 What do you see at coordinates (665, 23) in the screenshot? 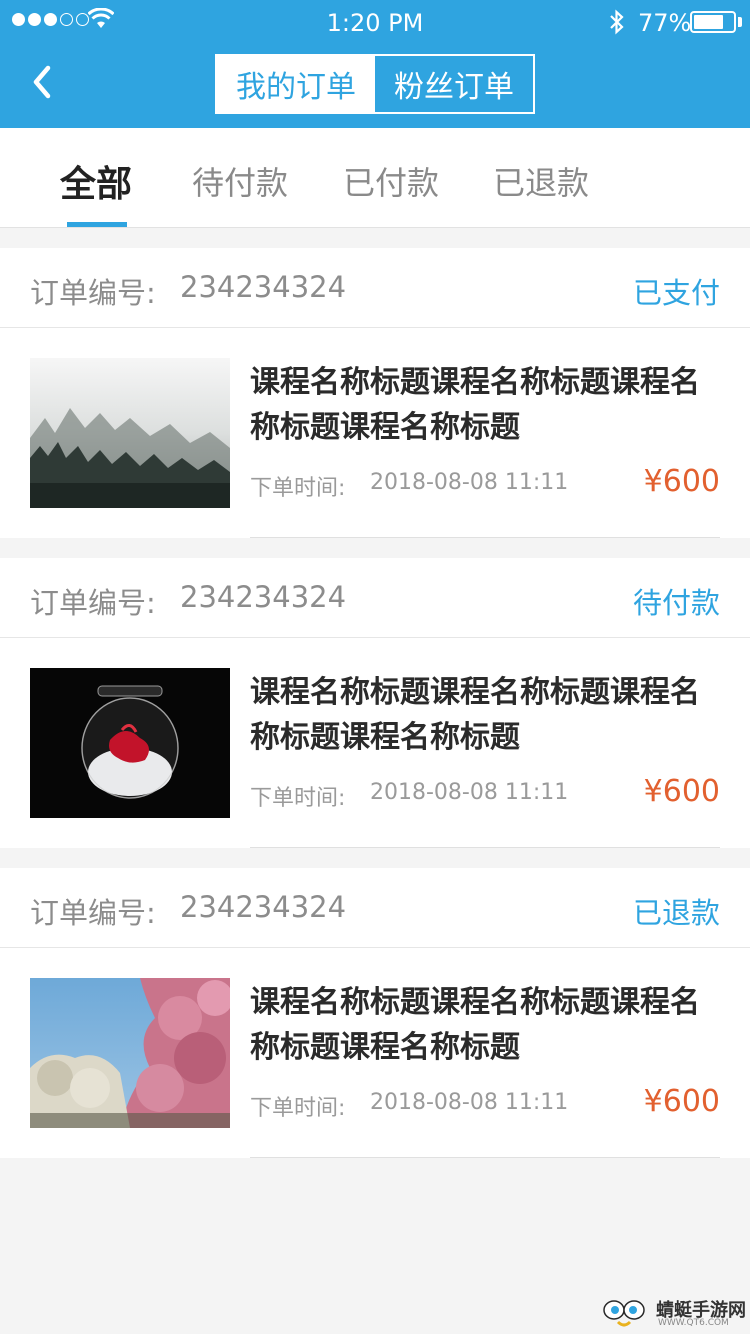
I see `battery-percent: 77%` at bounding box center [665, 23].